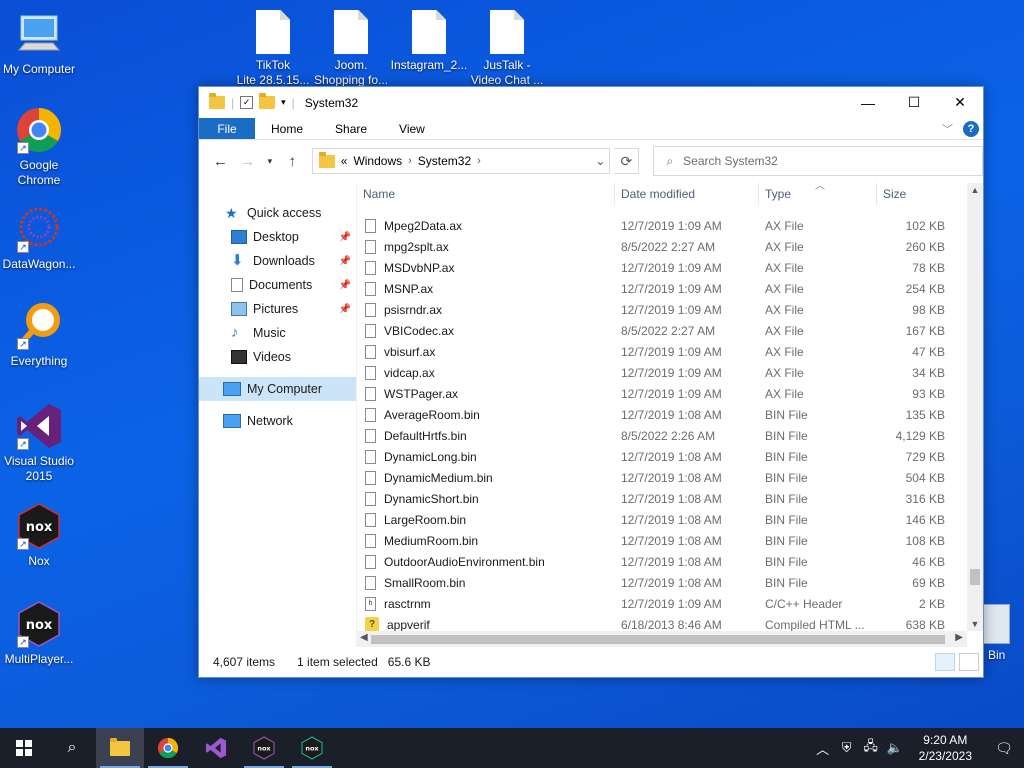 Image resolution: width=1024 pixels, height=768 pixels. What do you see at coordinates (670, 393) in the screenshot?
I see `table-row: WSTPager.ax 12/7/2019 1:09 AM AX File 93 KB` at bounding box center [670, 393].